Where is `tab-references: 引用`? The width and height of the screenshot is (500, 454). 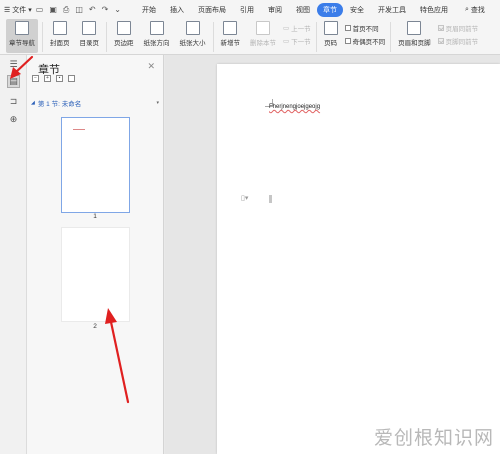
tab-references: 引用 is located at coordinates (247, 10).